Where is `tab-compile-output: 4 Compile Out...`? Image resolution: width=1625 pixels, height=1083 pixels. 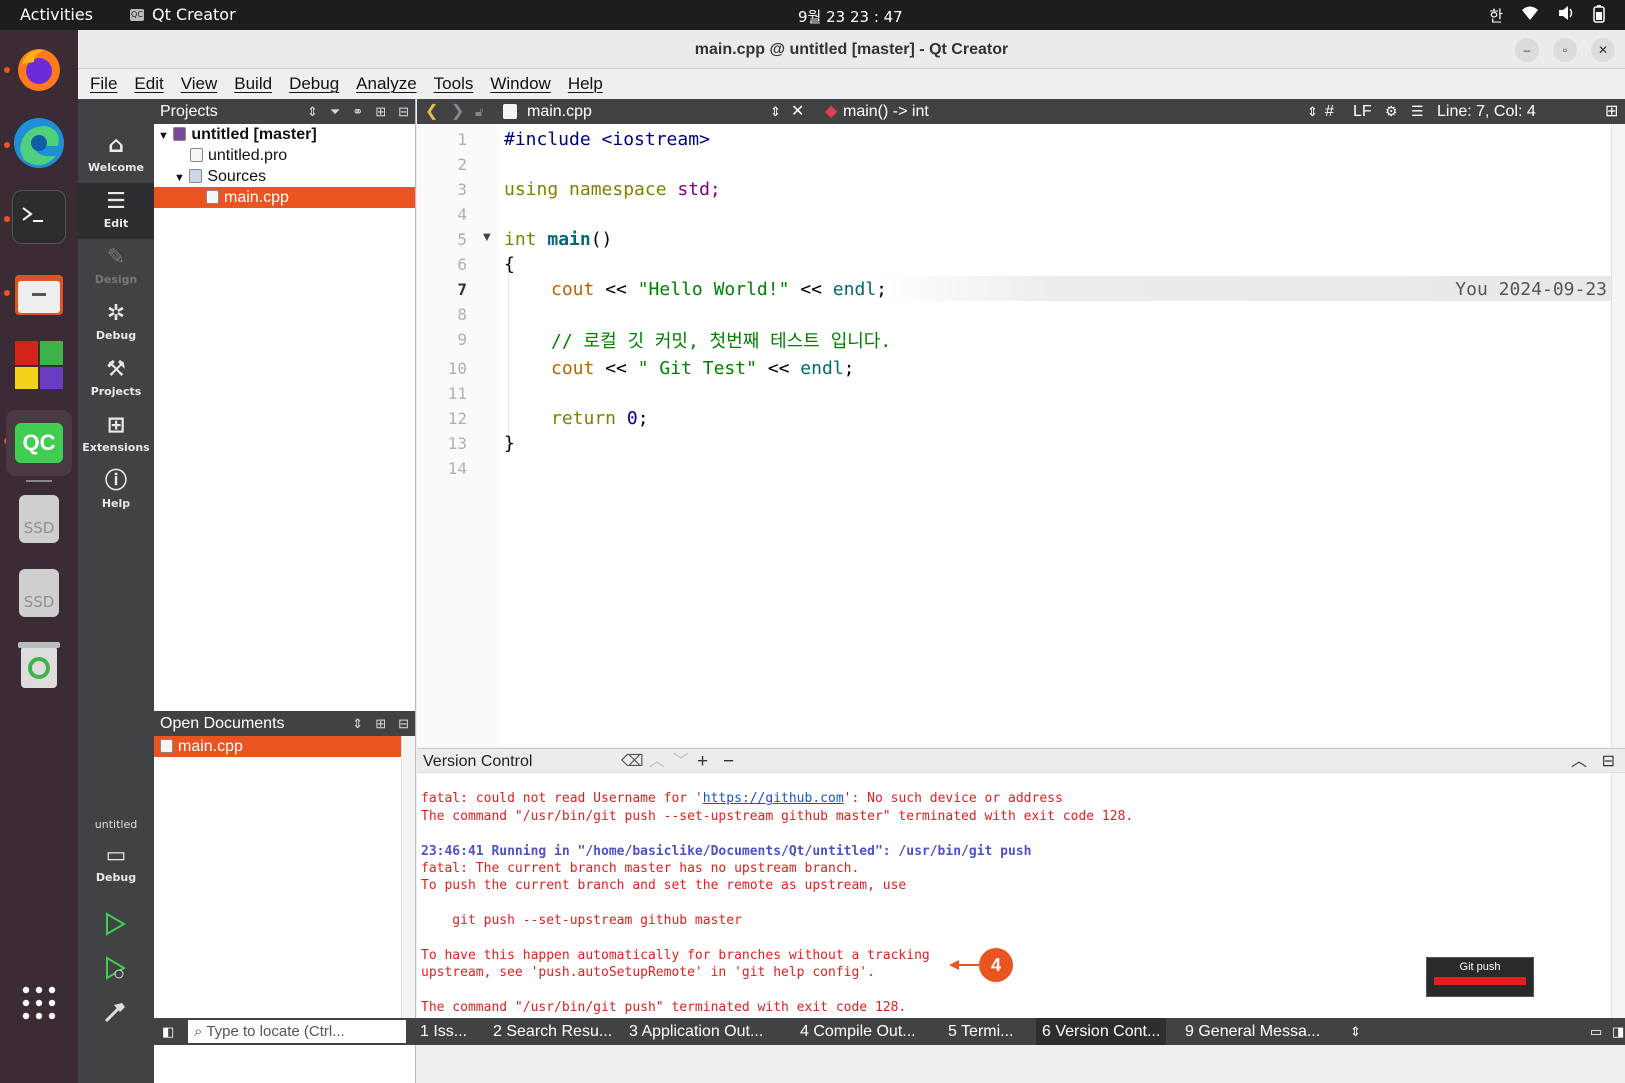 tab-compile-output: 4 Compile Out... is located at coordinates (858, 1031).